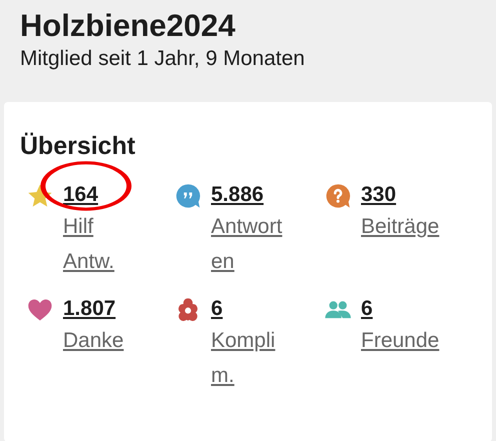 This screenshot has width=496, height=441. Describe the element at coordinates (128, 26) in the screenshot. I see `username: Holzbiene2024` at that location.